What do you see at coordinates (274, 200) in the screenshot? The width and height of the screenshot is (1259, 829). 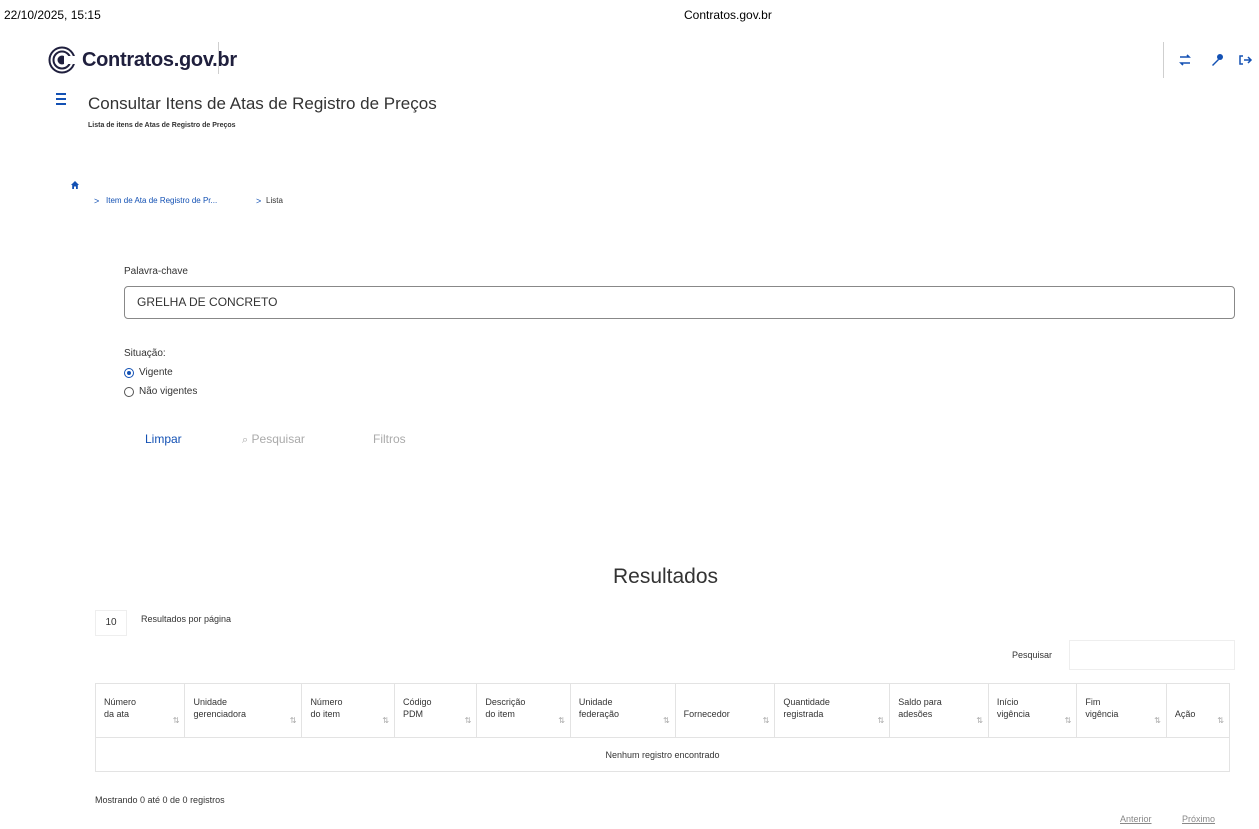 I see `breadcrumb-current: Lista` at bounding box center [274, 200].